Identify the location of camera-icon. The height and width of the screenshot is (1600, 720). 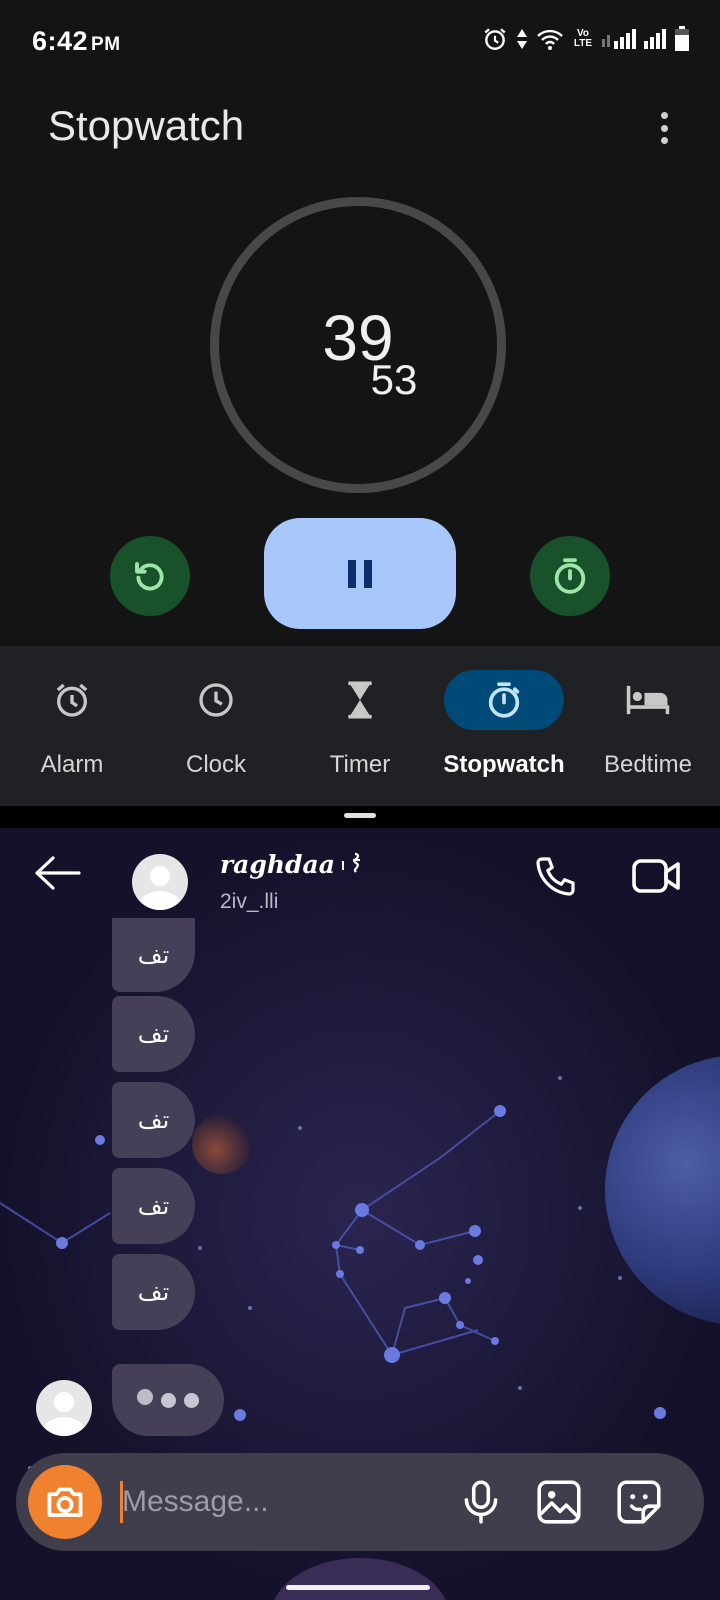
(65, 1502).